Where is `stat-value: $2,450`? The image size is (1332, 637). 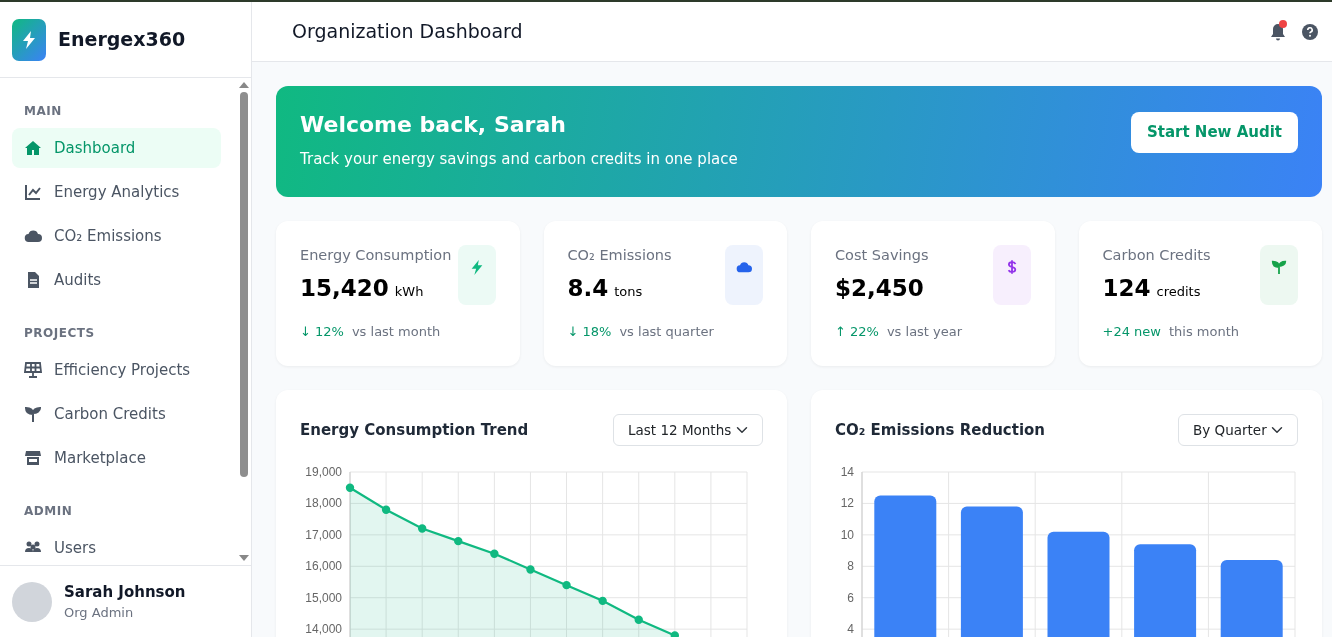
stat-value: $2,450 is located at coordinates (879, 288).